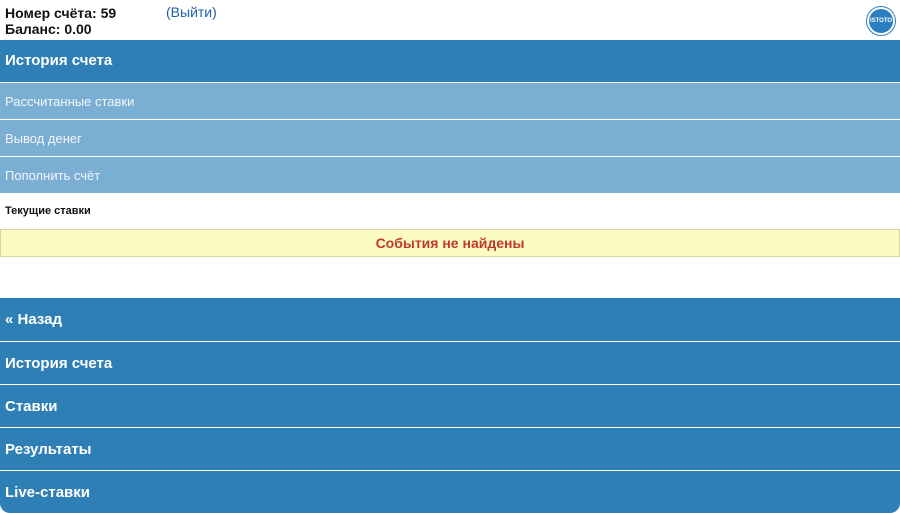  I want to click on nav-bets: Ставки, so click(450, 405).